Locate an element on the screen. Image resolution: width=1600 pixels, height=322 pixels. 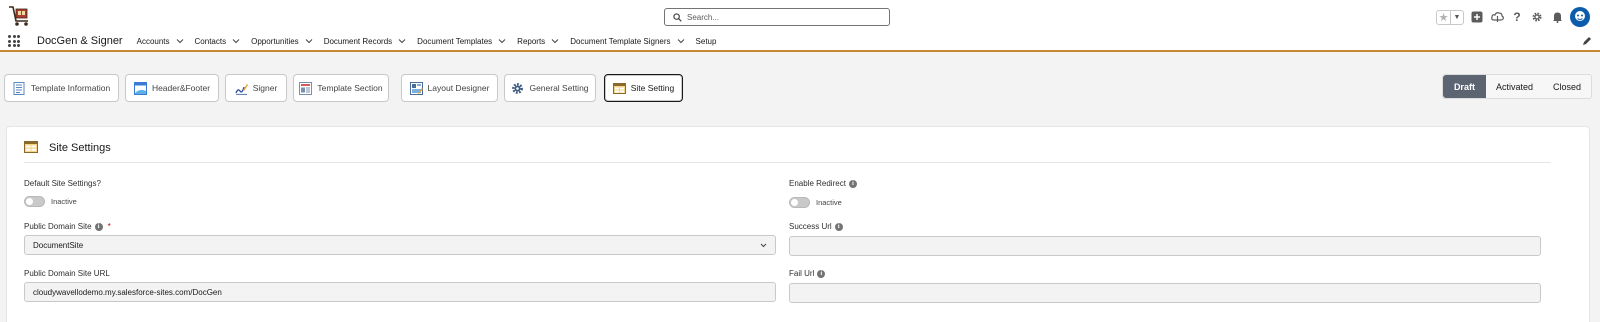
nav-item-document-records: Document Records is located at coordinates (365, 41).